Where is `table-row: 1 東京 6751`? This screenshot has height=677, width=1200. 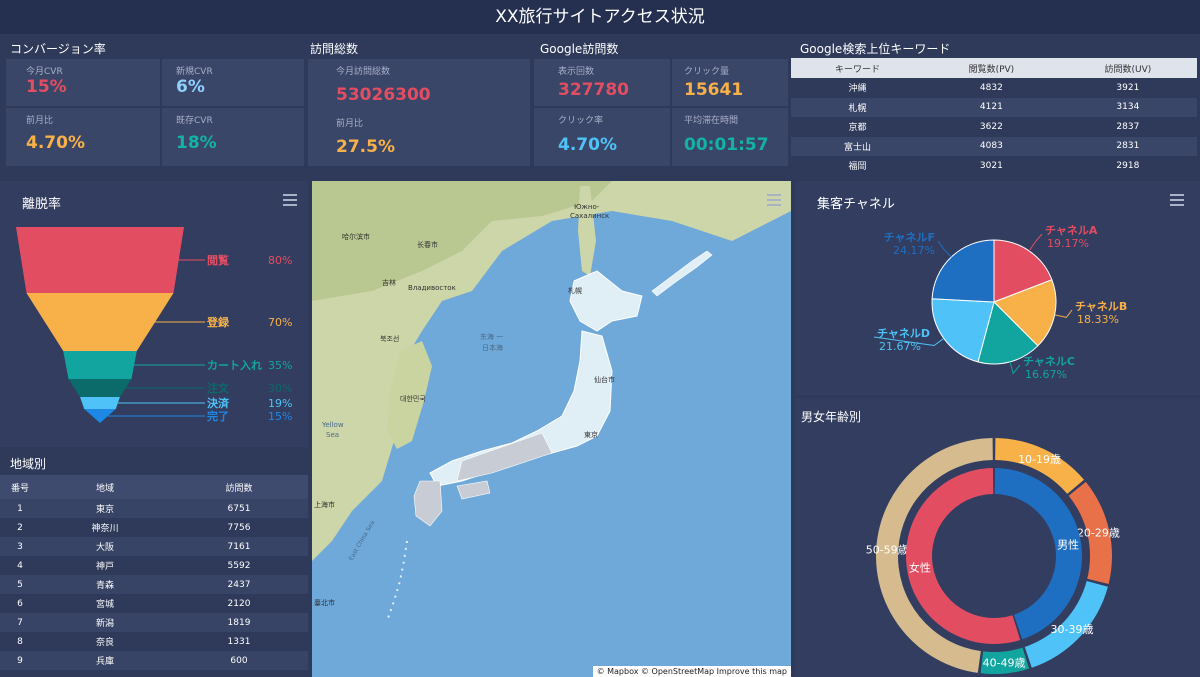
table-row: 1 東京 6751 is located at coordinates (154, 508).